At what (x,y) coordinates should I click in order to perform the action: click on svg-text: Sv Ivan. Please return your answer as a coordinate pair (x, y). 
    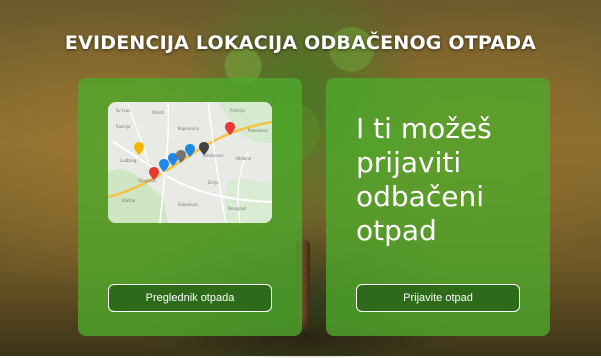
    Looking at the image, I should click on (123, 110).